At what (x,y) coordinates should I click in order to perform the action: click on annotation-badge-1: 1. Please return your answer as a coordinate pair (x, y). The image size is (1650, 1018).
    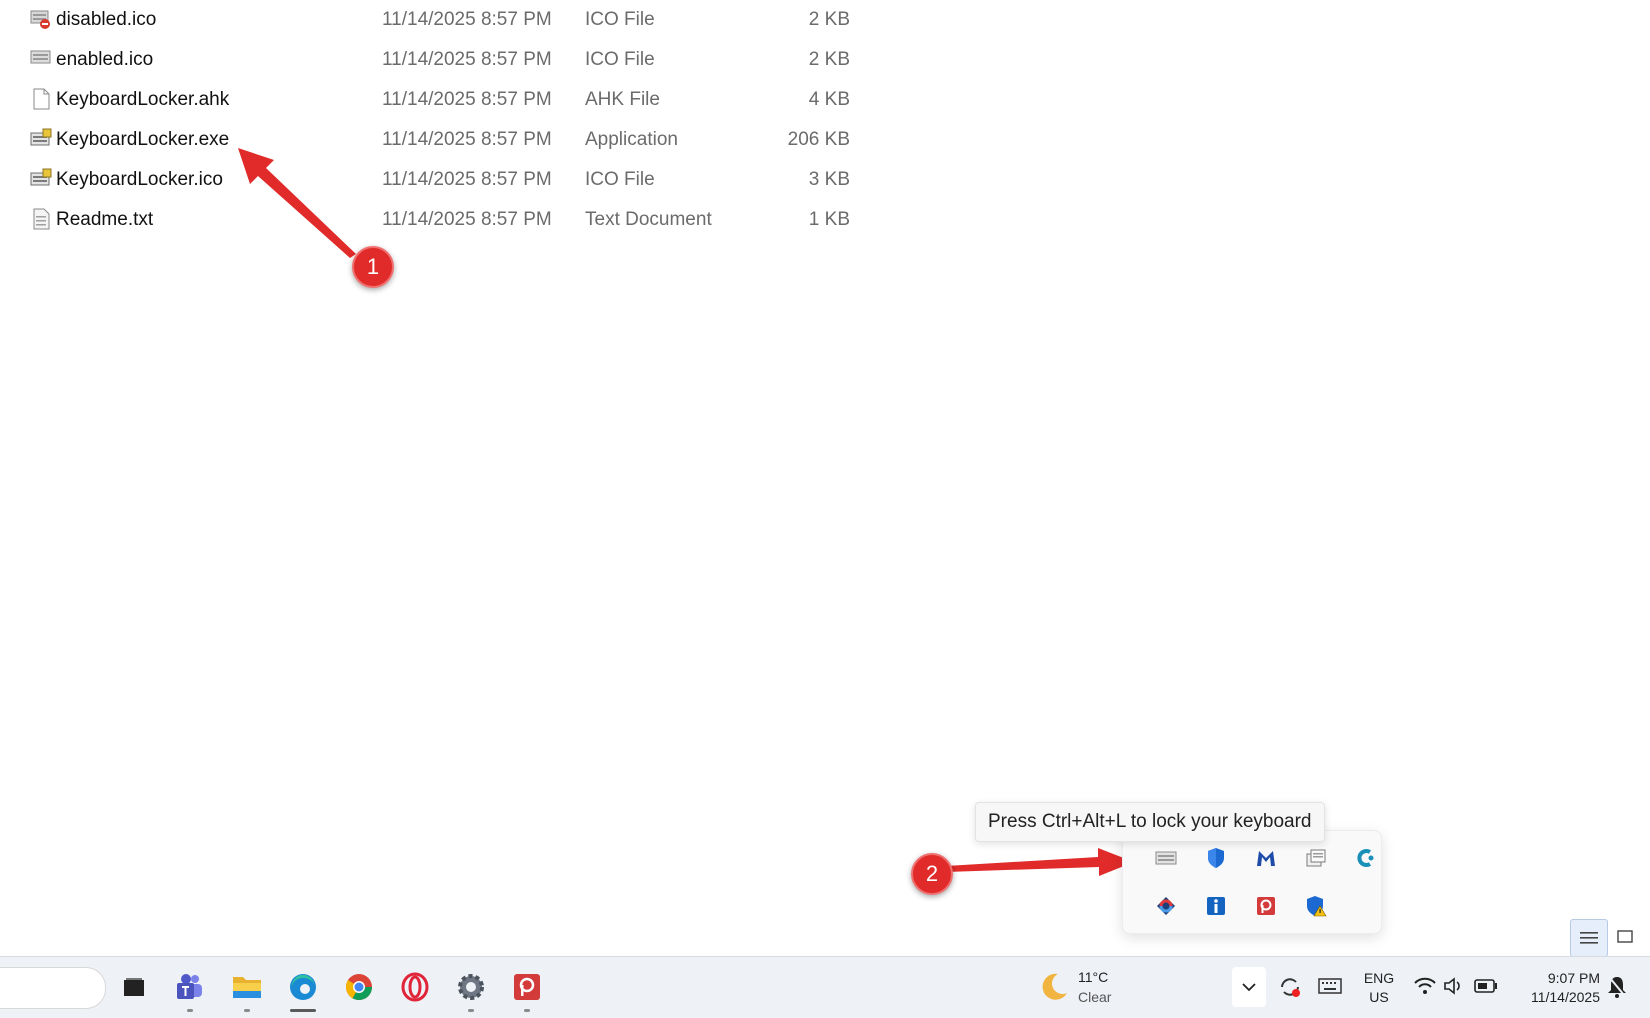
    Looking at the image, I should click on (373, 267).